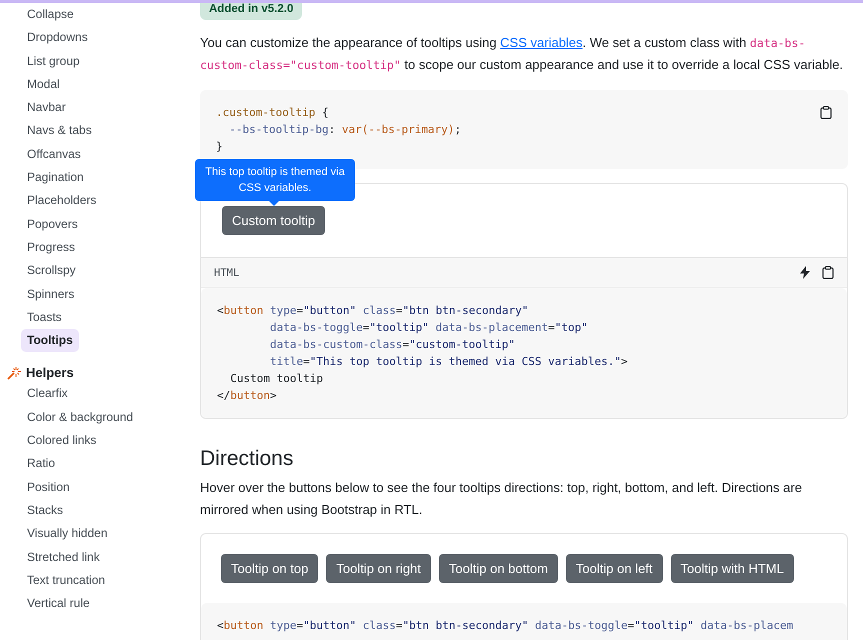 The height and width of the screenshot is (640, 863). I want to click on tooltip-button: Tooltip on top, so click(269, 568).